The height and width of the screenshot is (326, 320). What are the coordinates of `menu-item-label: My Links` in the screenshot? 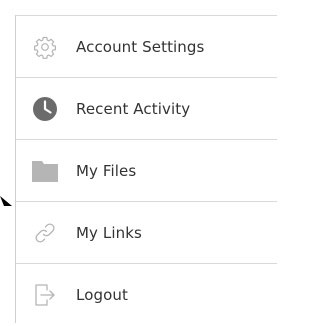 It's located at (109, 232).